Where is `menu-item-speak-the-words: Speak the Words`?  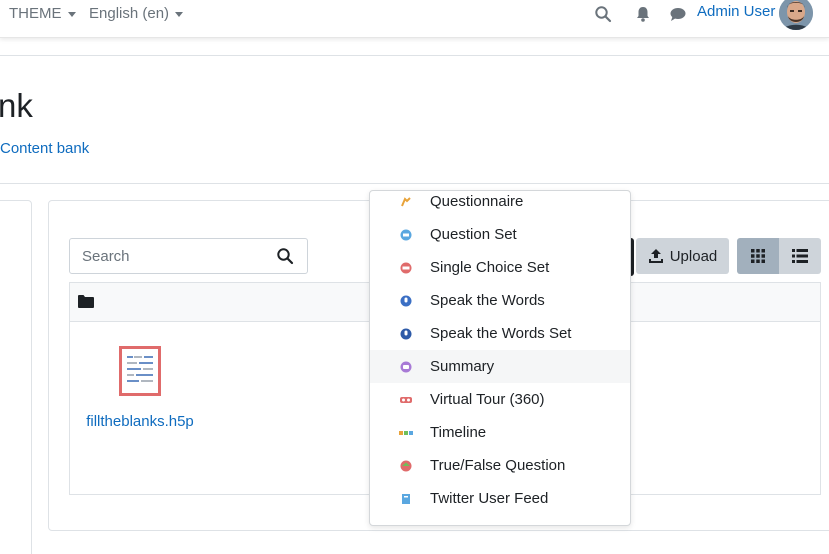 menu-item-speak-the-words: Speak the Words is located at coordinates (500, 300).